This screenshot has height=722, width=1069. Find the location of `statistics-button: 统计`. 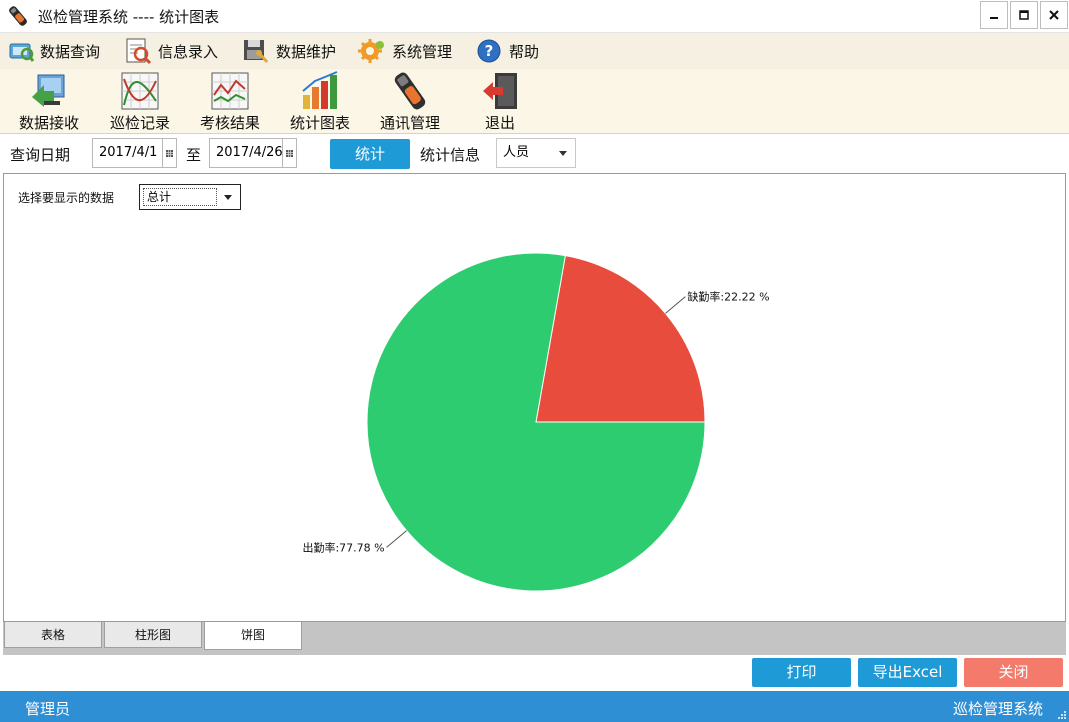

statistics-button: 统计 is located at coordinates (370, 154).